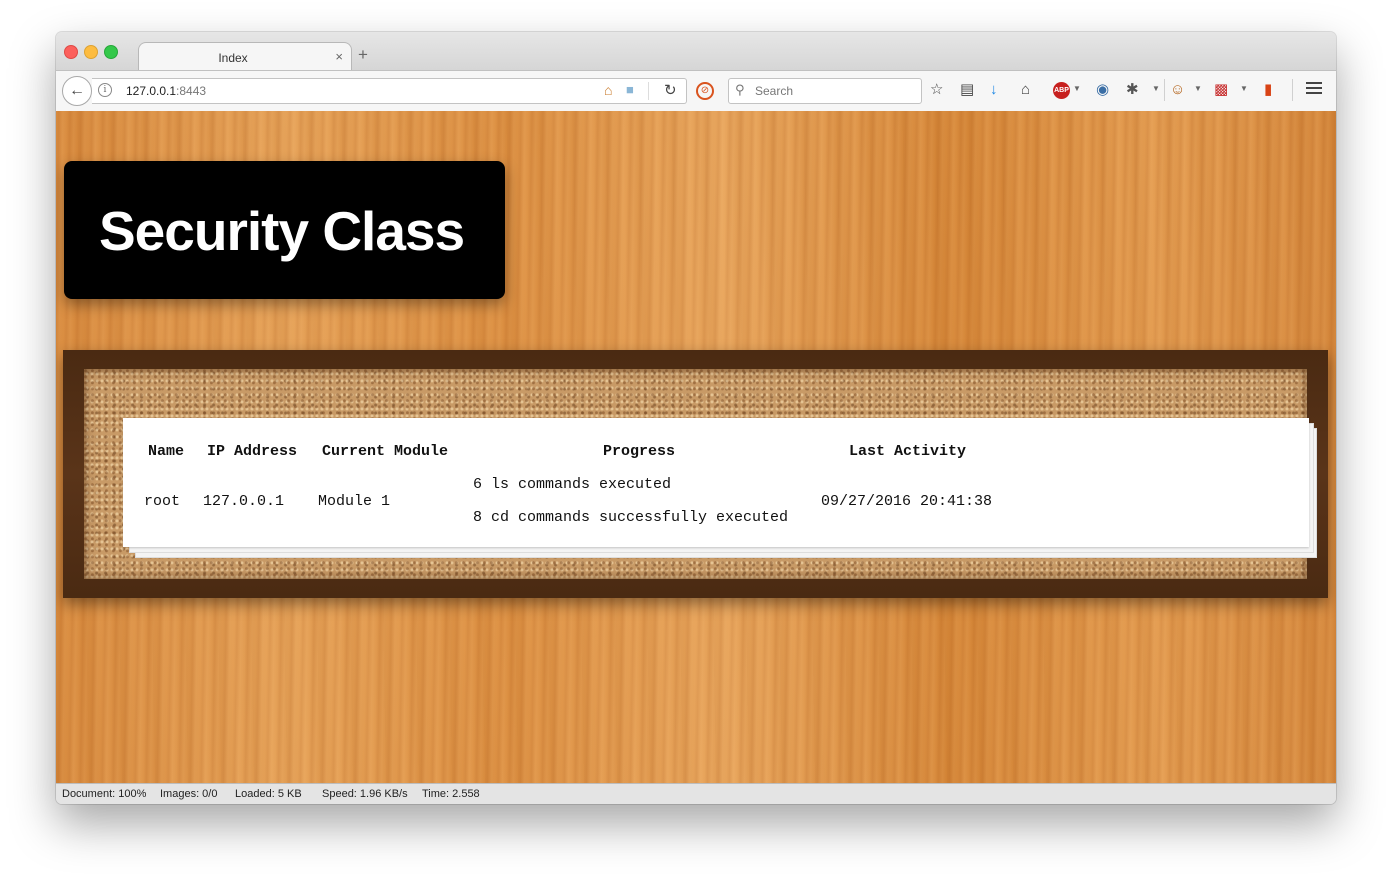 This screenshot has height=885, width=1392. What do you see at coordinates (1061, 90) in the screenshot?
I see `abp-icon: ABP` at bounding box center [1061, 90].